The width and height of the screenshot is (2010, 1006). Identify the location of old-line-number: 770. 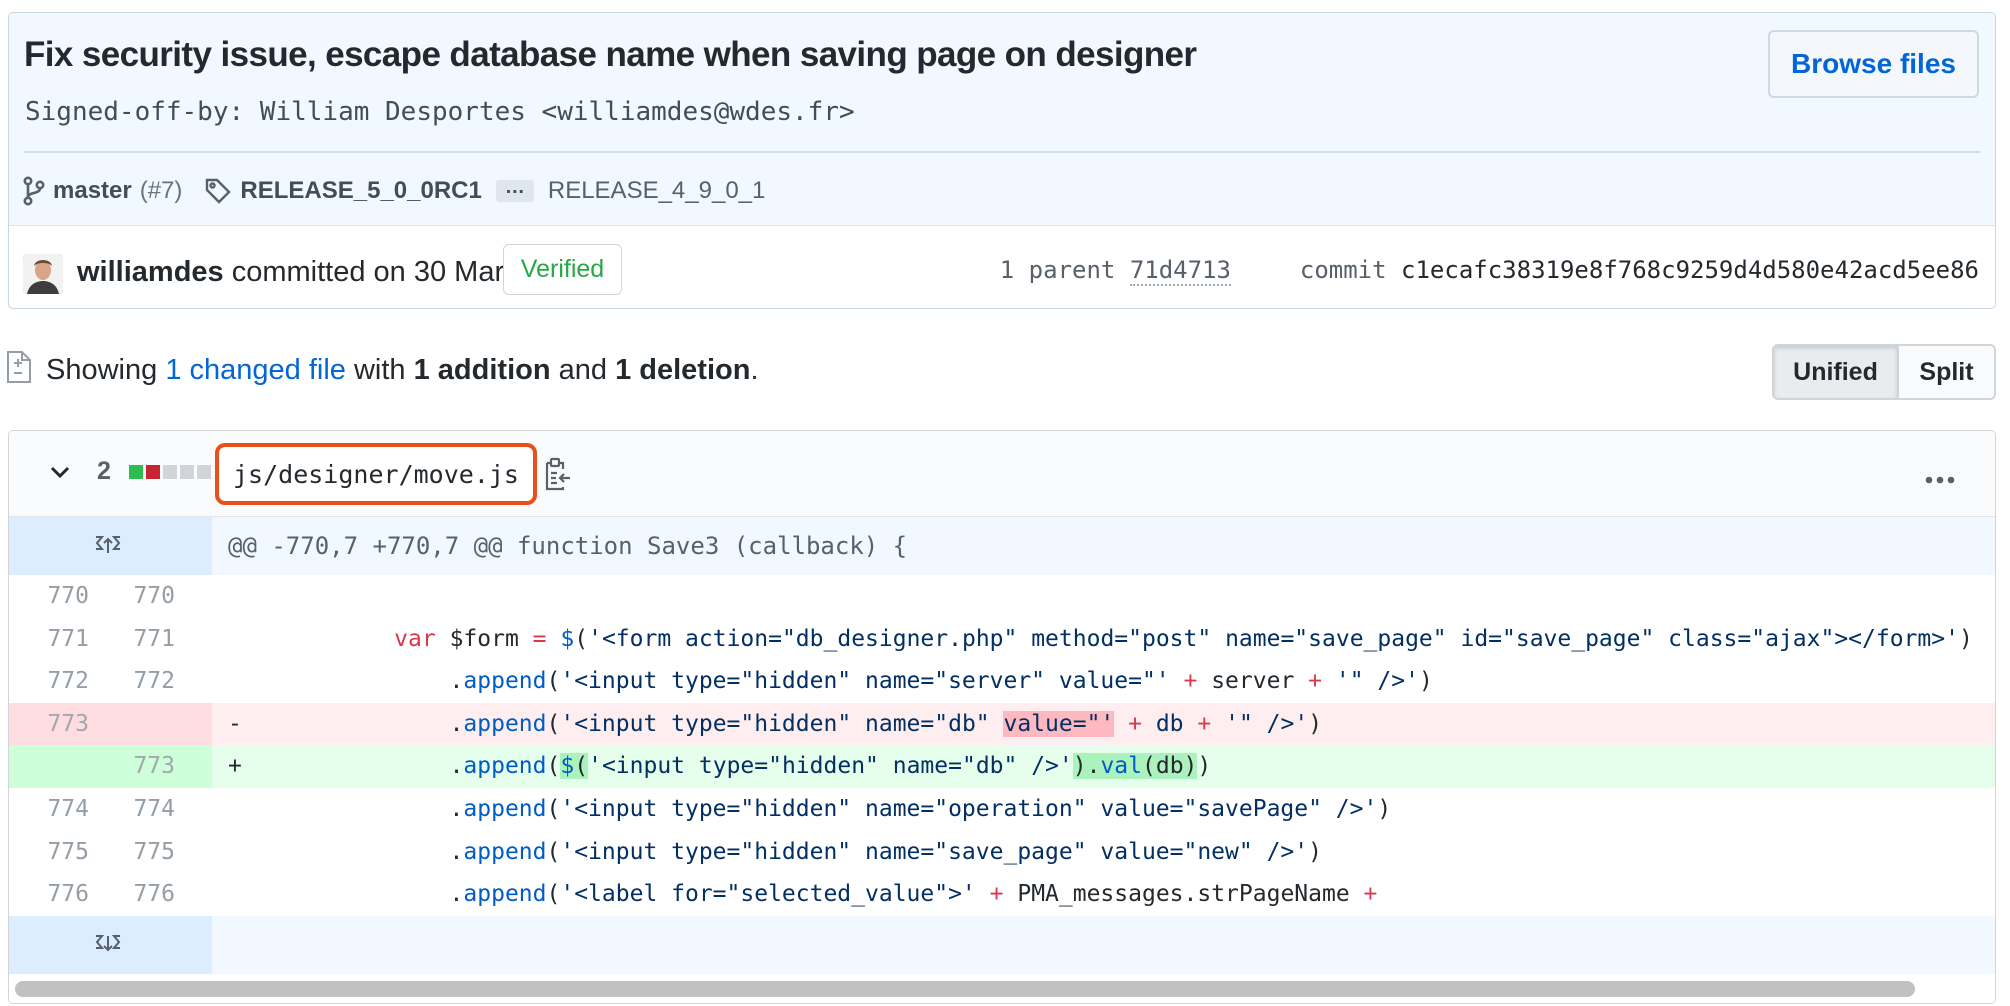
(57, 596).